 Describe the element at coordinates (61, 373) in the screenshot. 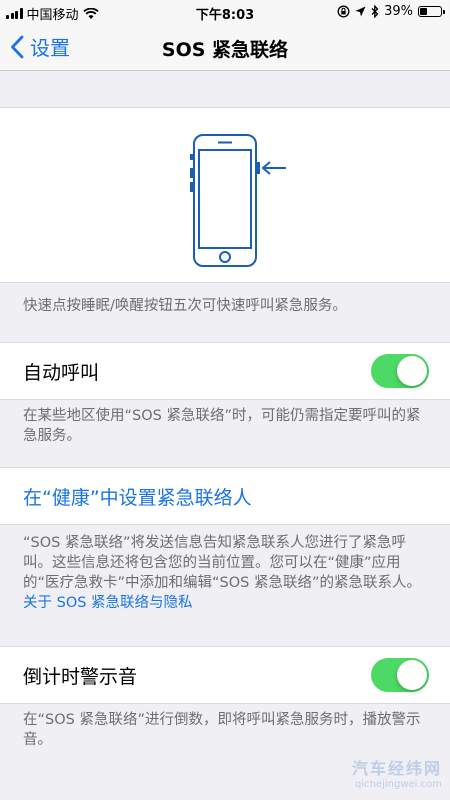

I see `auto-call-label: 自动呼叫` at that location.